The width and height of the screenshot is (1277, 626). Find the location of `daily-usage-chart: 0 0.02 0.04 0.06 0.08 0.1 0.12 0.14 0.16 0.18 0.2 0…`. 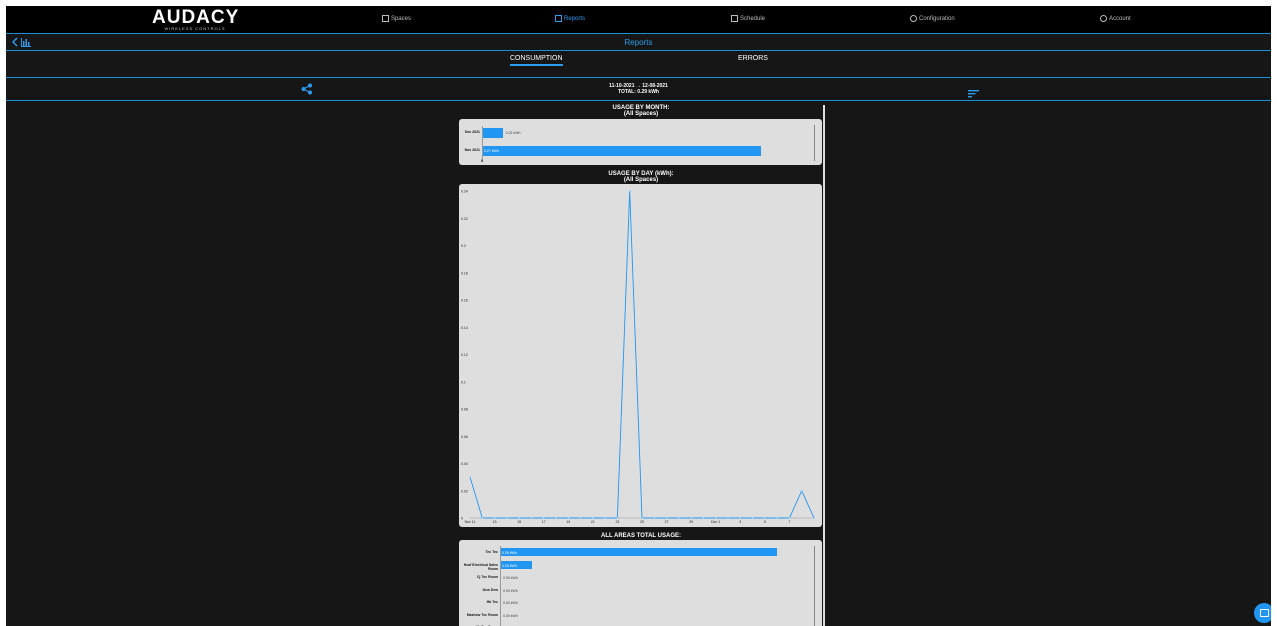

daily-usage-chart: 0 0.02 0.04 0.06 0.08 0.1 0.12 0.14 0.16 0.18 0.2 0… is located at coordinates (638, 357).